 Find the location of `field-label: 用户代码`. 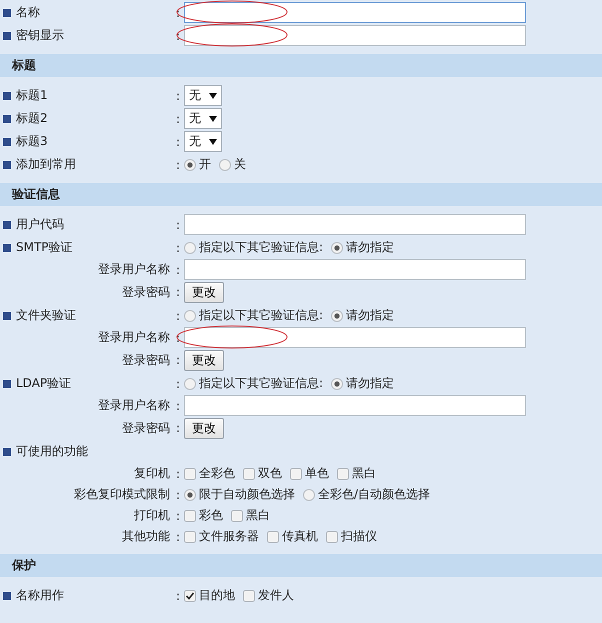

field-label: 用户代码 is located at coordinates (40, 224).